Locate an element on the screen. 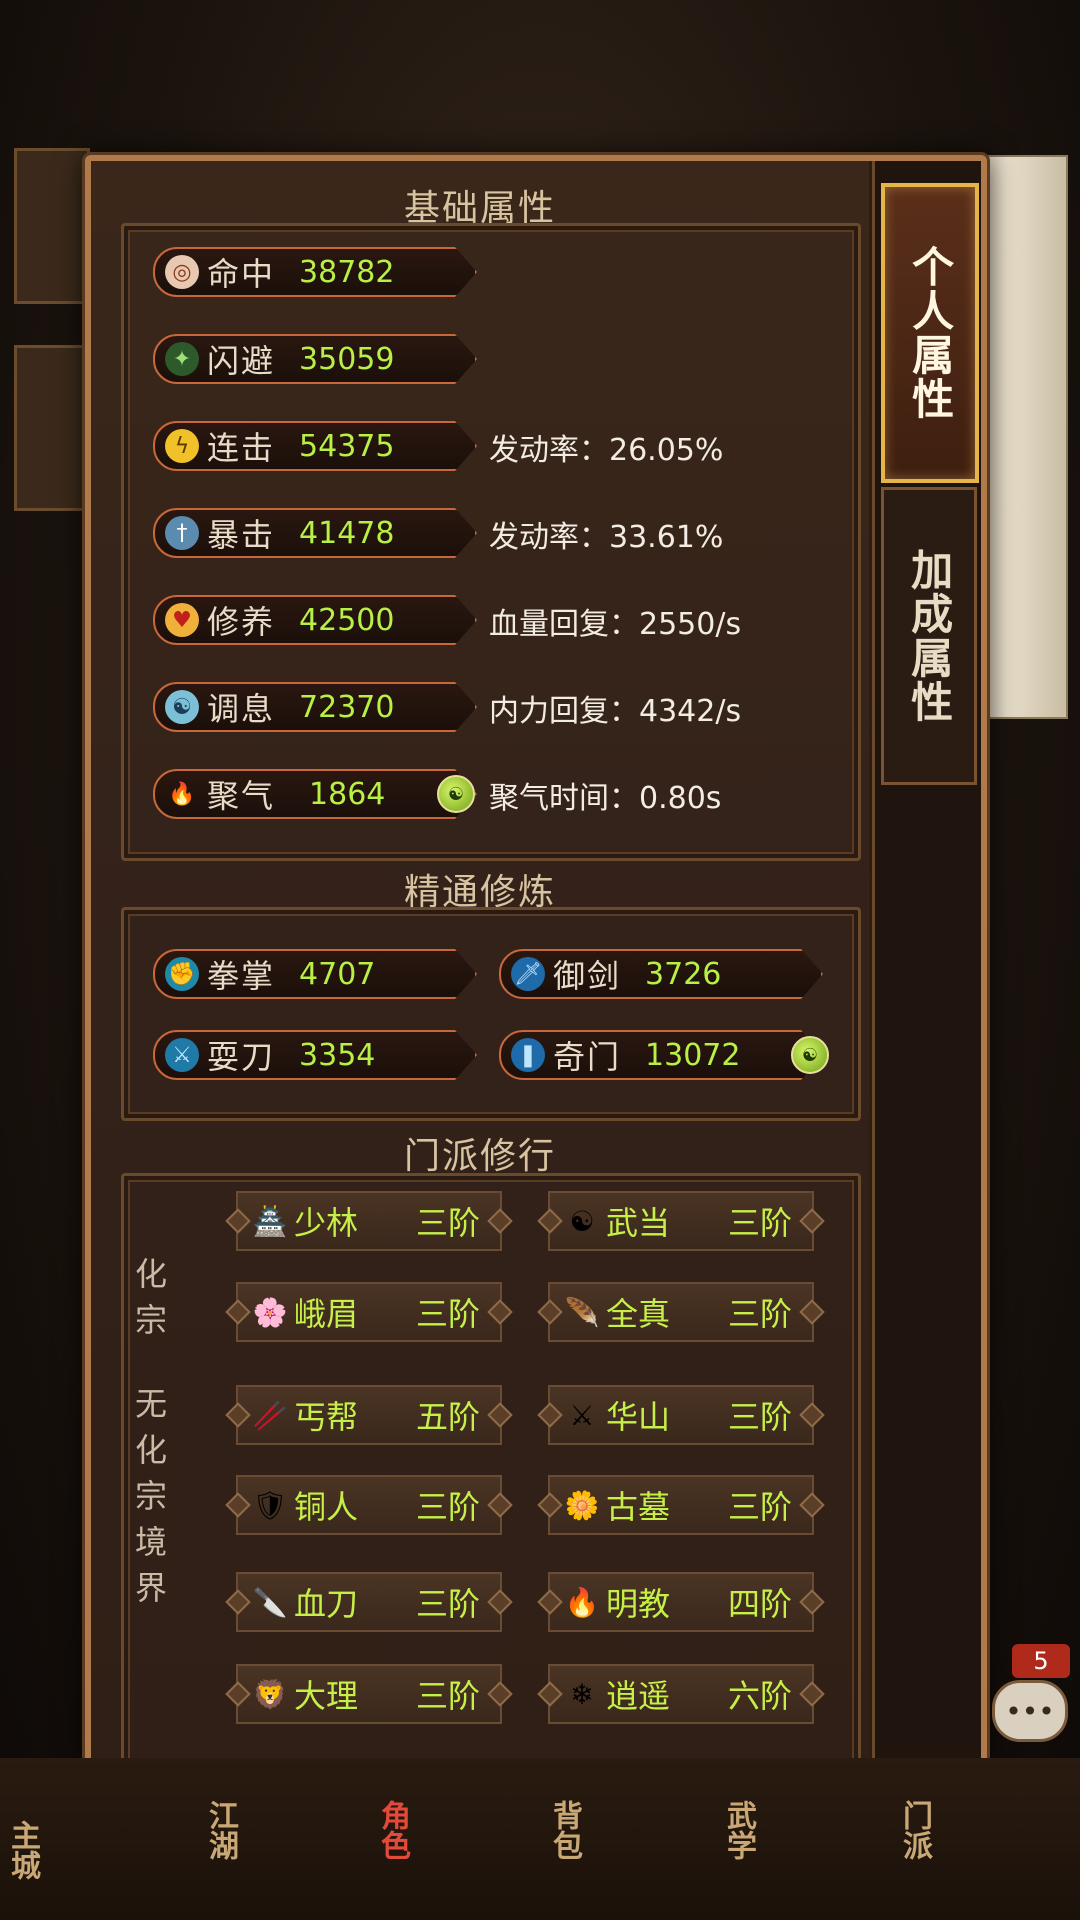 This screenshot has height=1920, width=1080. sect-name: 少林 is located at coordinates (326, 1223).